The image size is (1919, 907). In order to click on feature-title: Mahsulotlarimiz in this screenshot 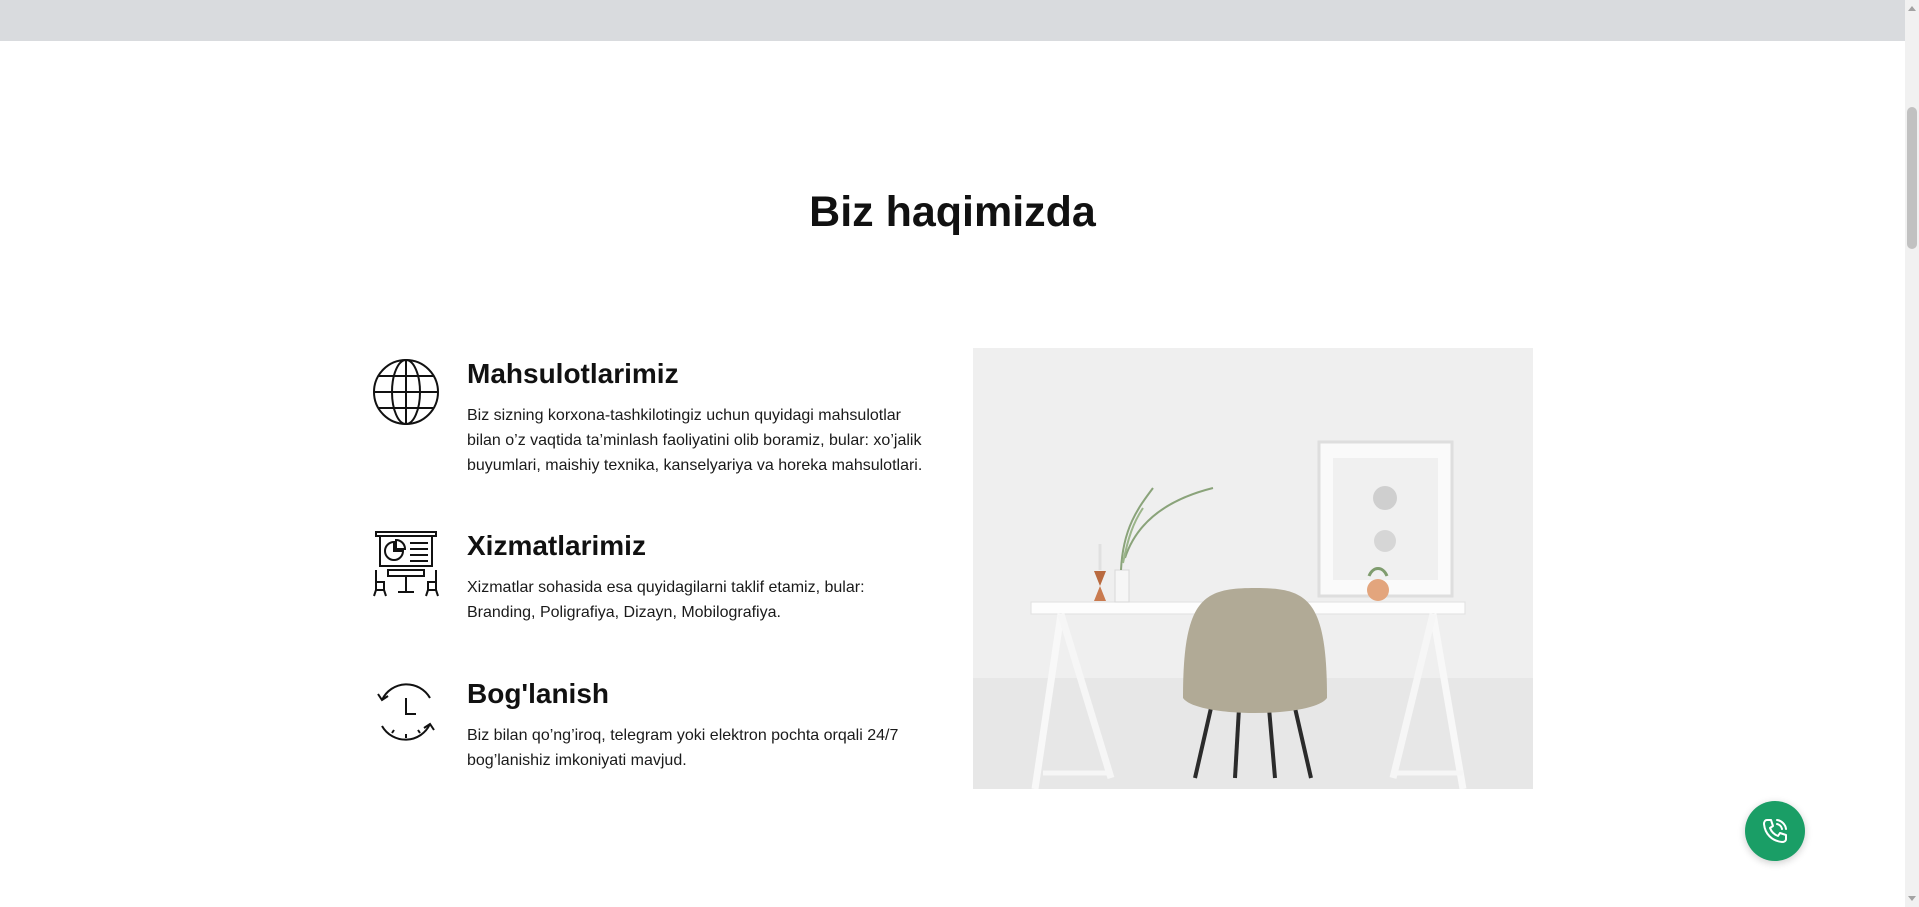, I will do `click(573, 373)`.